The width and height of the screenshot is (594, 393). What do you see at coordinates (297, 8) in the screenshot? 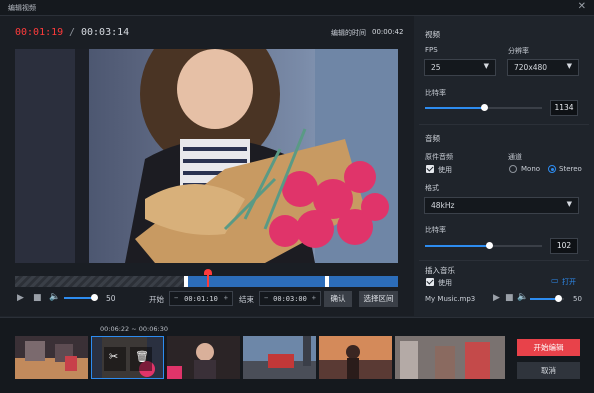
I see `title-bar: 编辑视频 ✕` at bounding box center [297, 8].